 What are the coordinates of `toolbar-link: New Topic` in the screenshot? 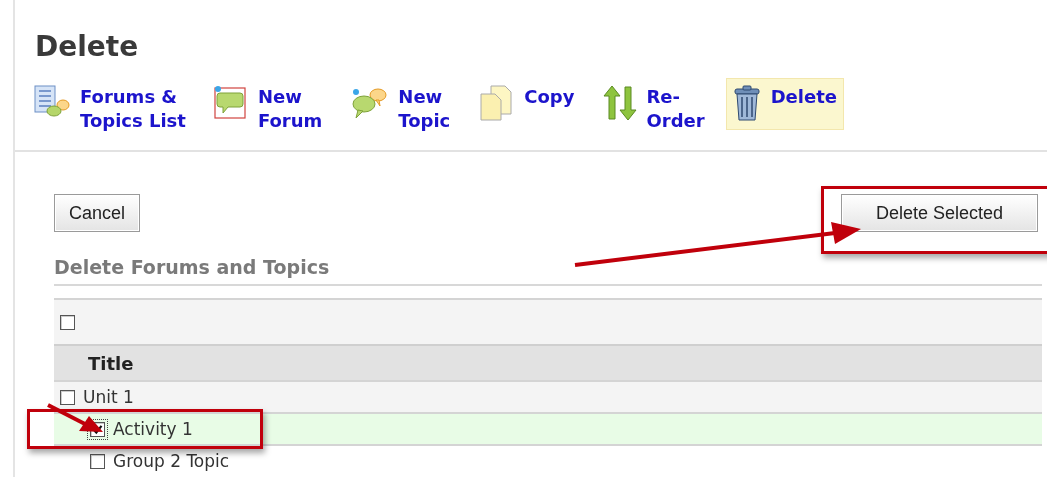 It's located at (400, 110).